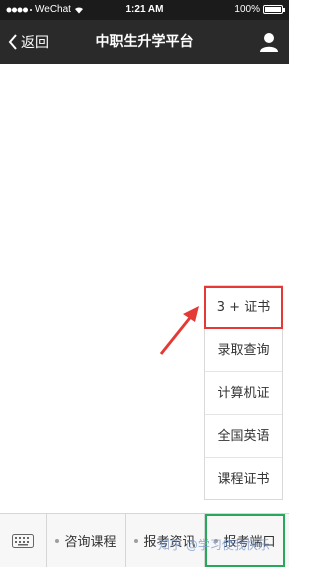 The width and height of the screenshot is (320, 567). What do you see at coordinates (90, 542) in the screenshot?
I see `tab-label: 咨询课程` at bounding box center [90, 542].